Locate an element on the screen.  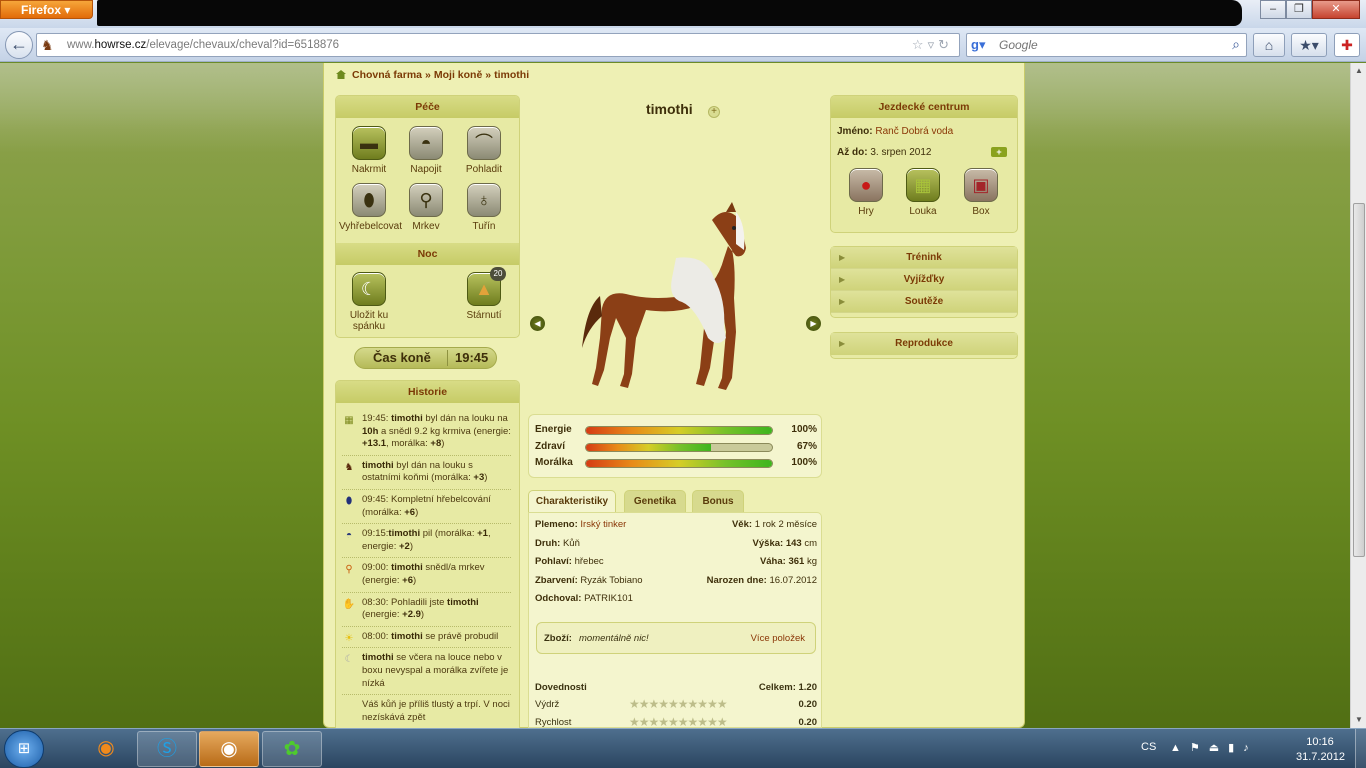
carrot-action: ⚲ Mrkev is located at coordinates (426, 207).